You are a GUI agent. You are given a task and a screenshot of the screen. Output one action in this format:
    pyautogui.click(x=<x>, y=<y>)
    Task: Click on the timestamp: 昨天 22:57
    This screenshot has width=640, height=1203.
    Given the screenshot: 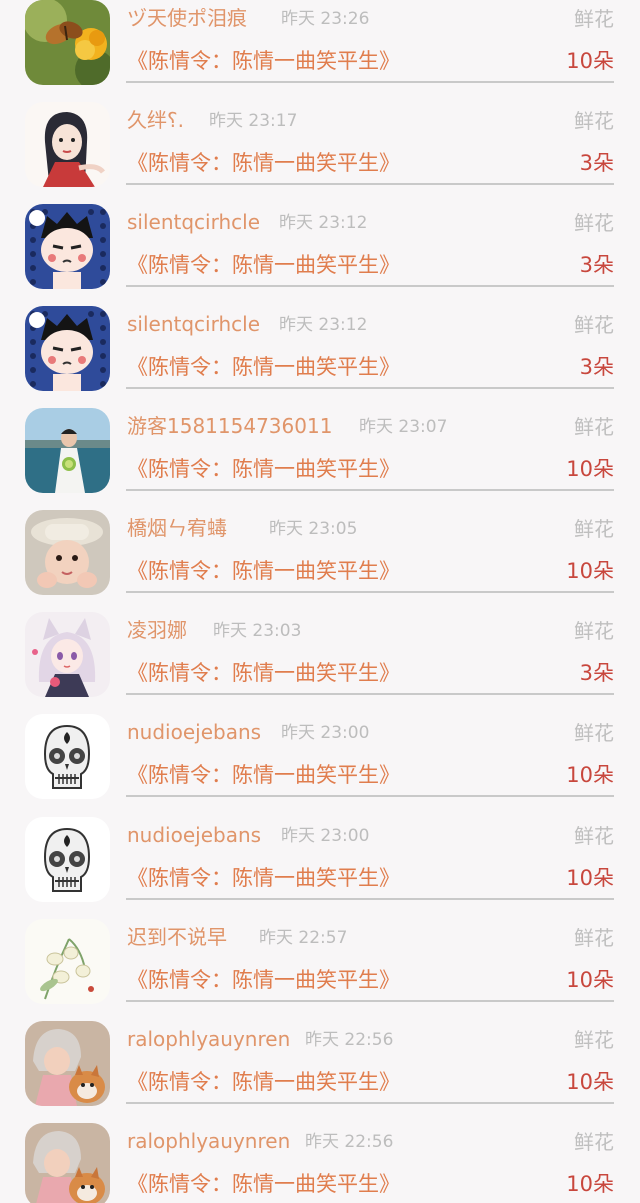 What is the action you would take?
    pyautogui.click(x=303, y=938)
    